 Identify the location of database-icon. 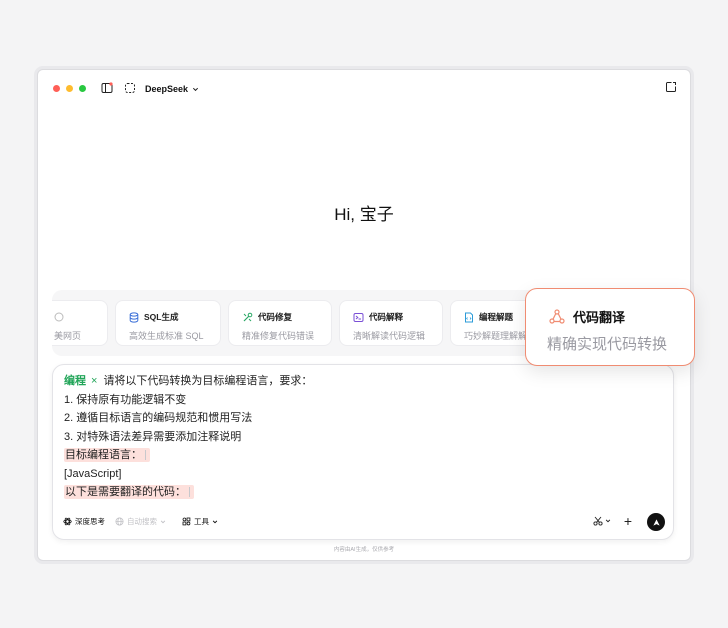
(134, 317).